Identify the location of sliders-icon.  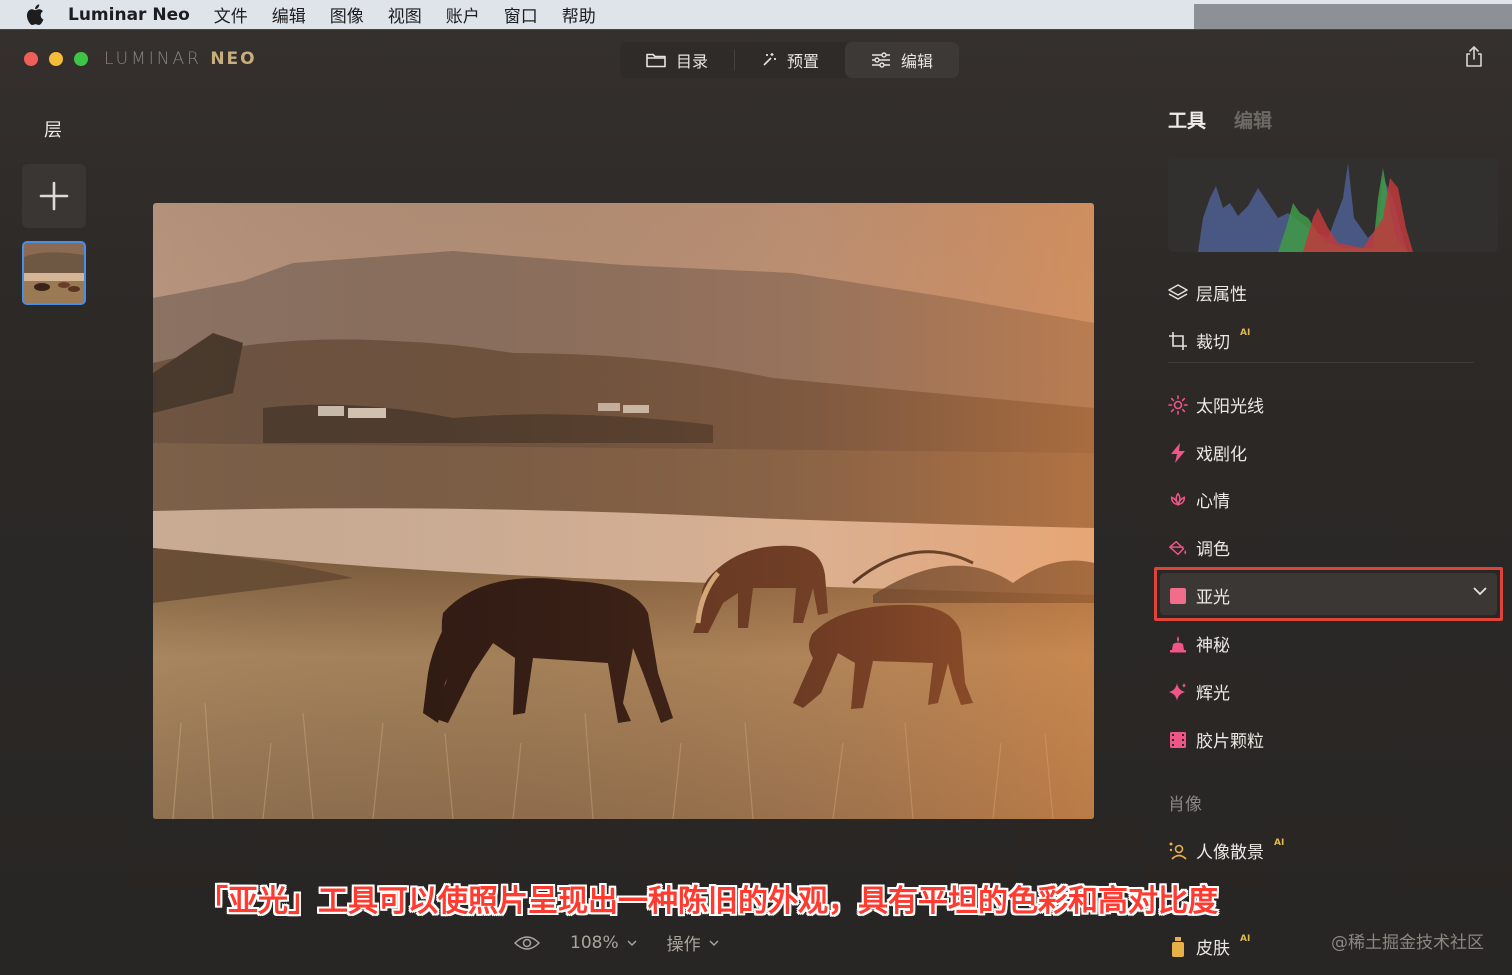
(881, 60).